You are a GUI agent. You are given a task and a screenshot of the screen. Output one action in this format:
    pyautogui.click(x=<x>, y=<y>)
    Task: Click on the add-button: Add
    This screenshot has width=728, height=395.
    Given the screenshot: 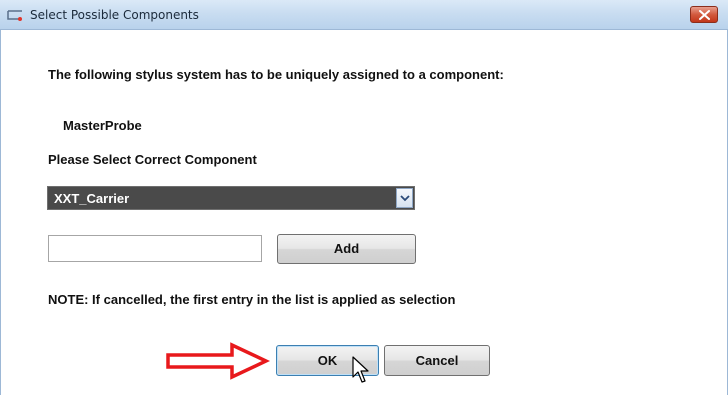 What is the action you would take?
    pyautogui.click(x=346, y=249)
    